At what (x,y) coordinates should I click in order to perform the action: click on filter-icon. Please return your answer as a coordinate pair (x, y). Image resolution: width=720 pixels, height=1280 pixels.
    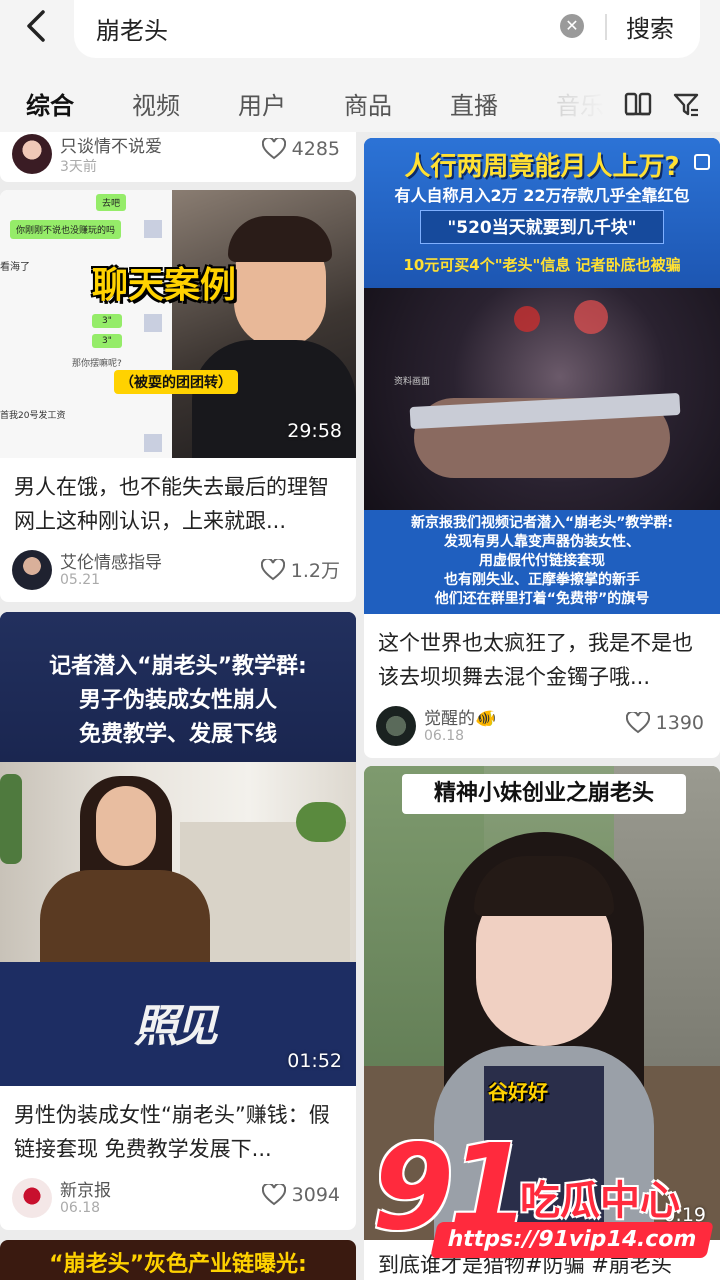
    Looking at the image, I should click on (686, 104).